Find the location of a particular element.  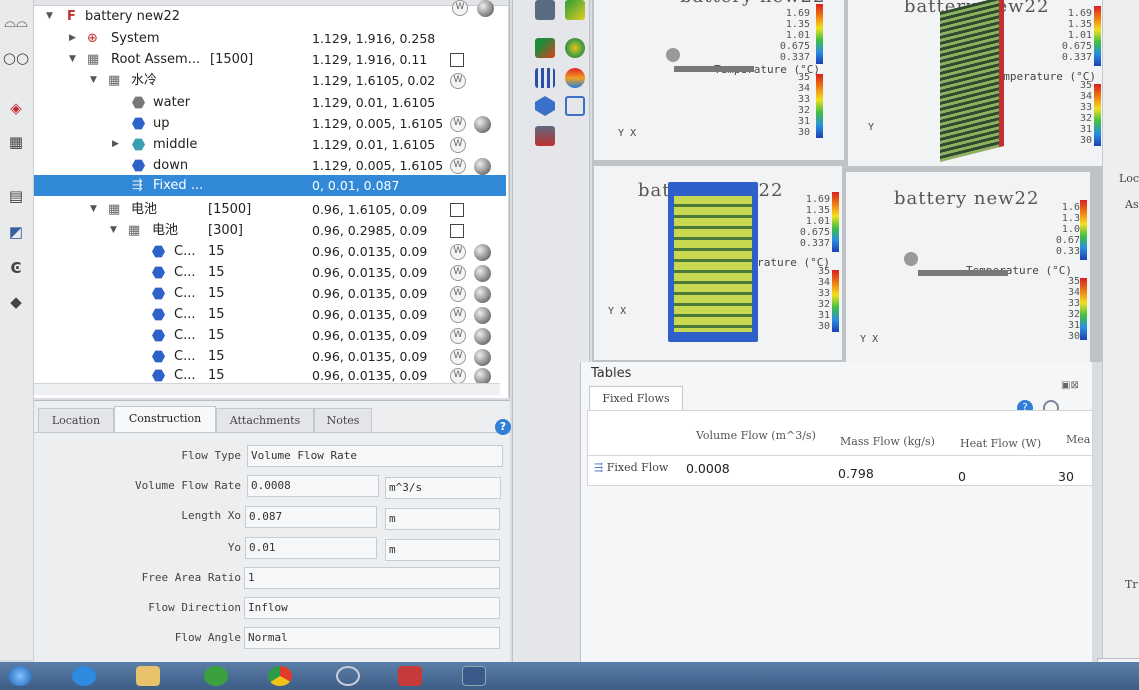

axis-indicator: Y X is located at coordinates (869, 339).